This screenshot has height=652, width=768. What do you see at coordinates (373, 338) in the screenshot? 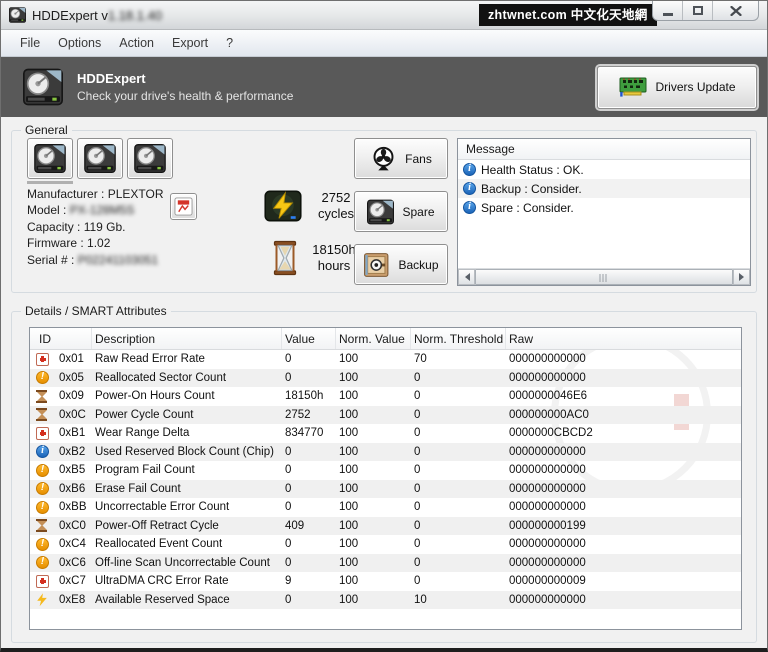
I see `column-header-norm-value: Norm. Value` at bounding box center [373, 338].